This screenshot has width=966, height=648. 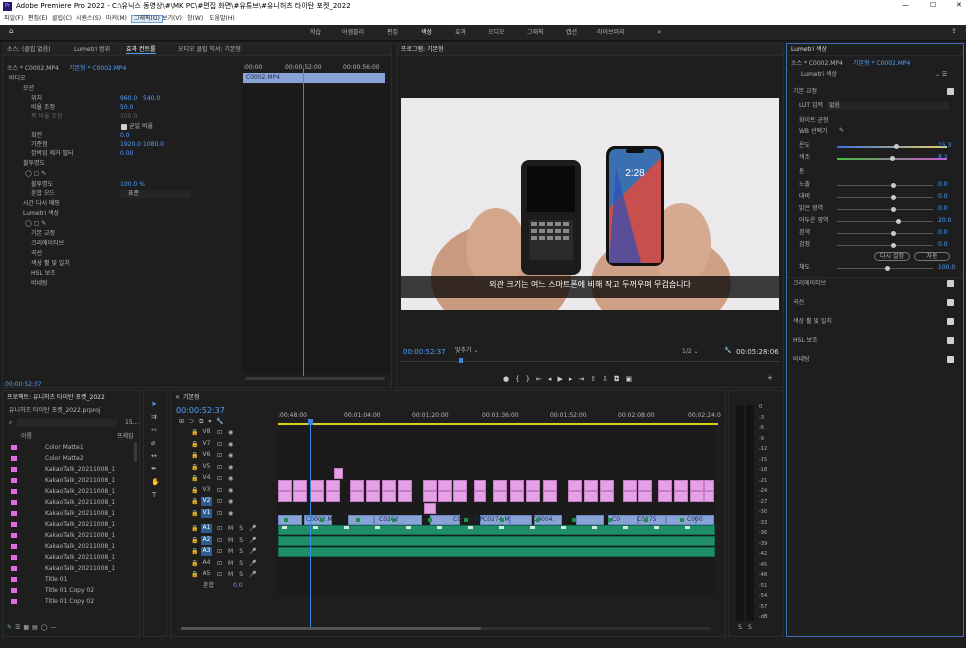 I want to click on project-scrollbar, so click(x=135, y=452).